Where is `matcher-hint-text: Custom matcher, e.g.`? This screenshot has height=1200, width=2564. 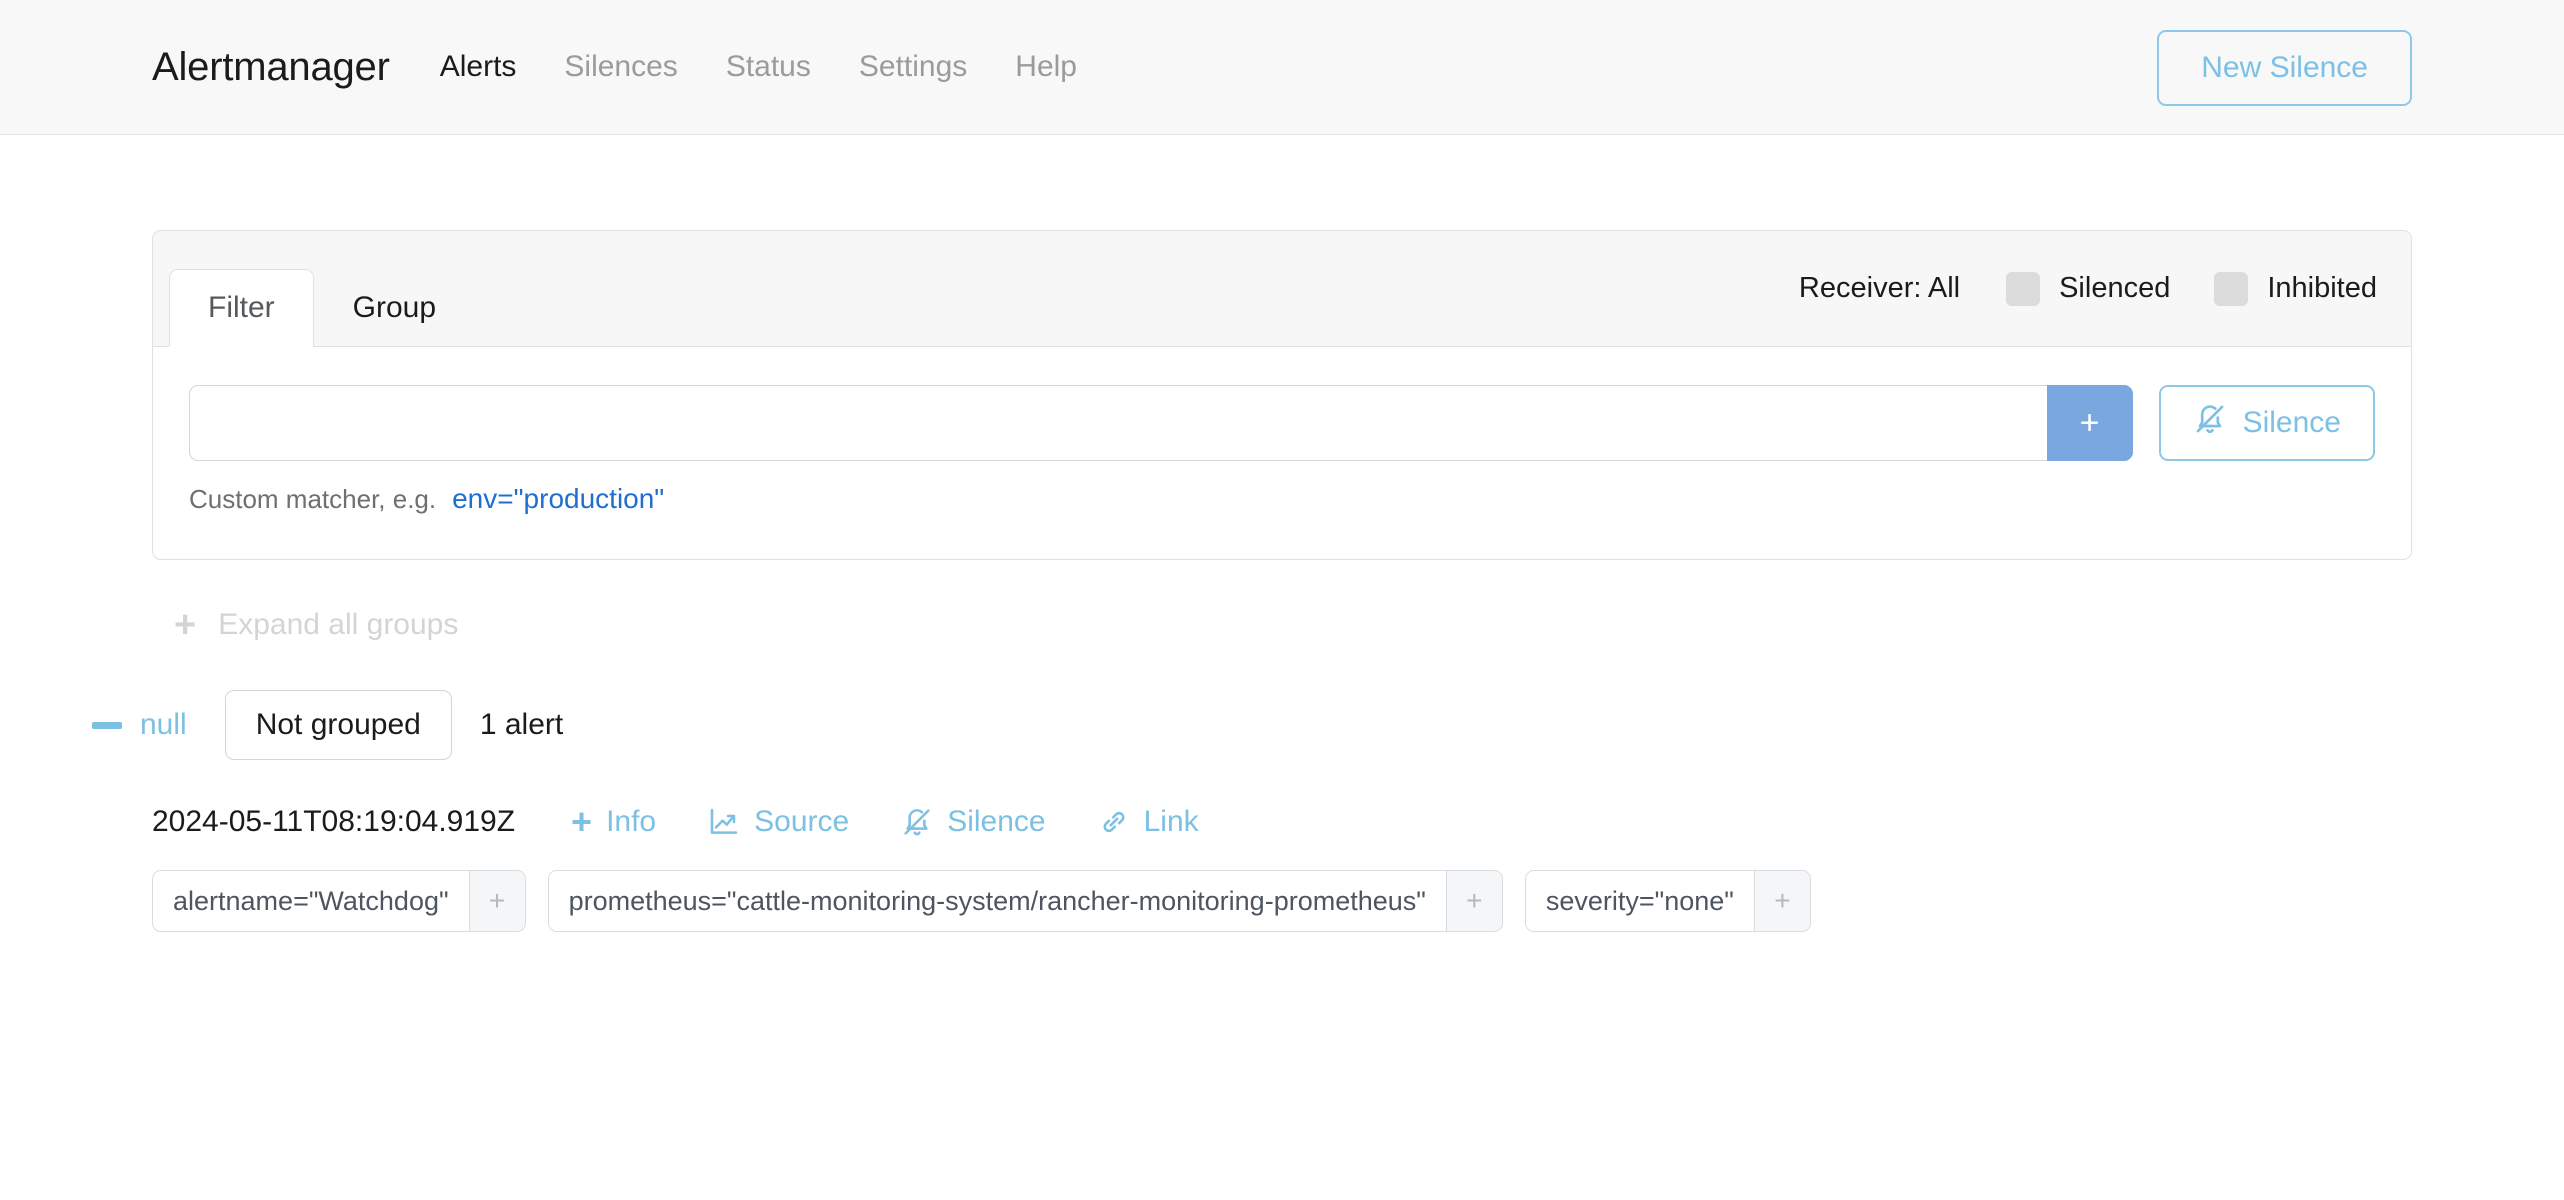
matcher-hint-text: Custom matcher, e.g. is located at coordinates (313, 499).